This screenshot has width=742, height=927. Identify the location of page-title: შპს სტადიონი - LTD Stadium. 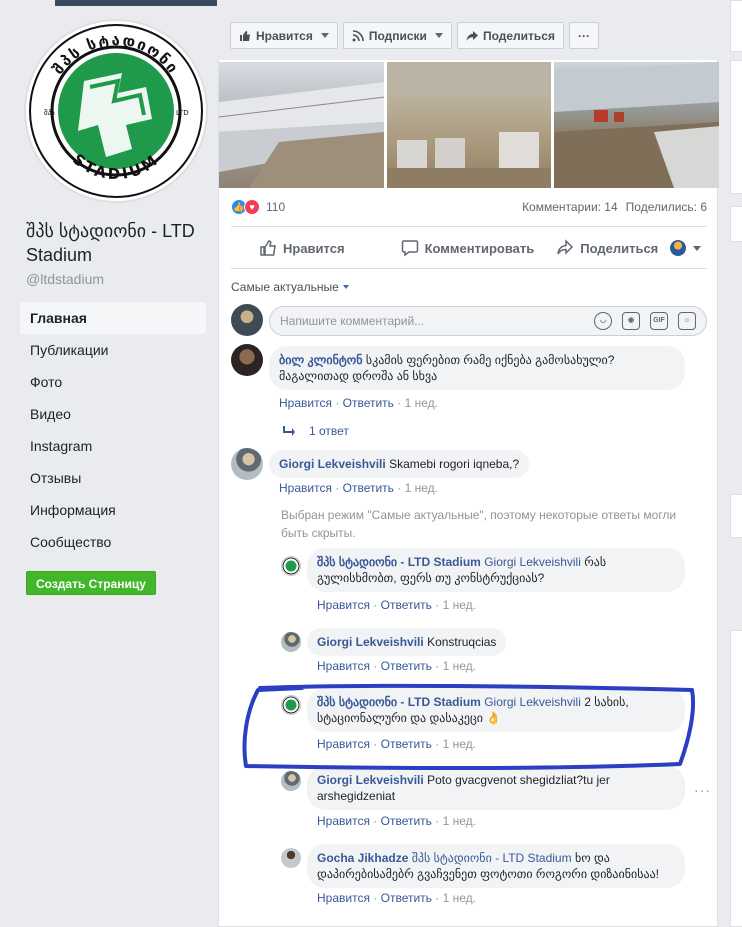
(116, 243).